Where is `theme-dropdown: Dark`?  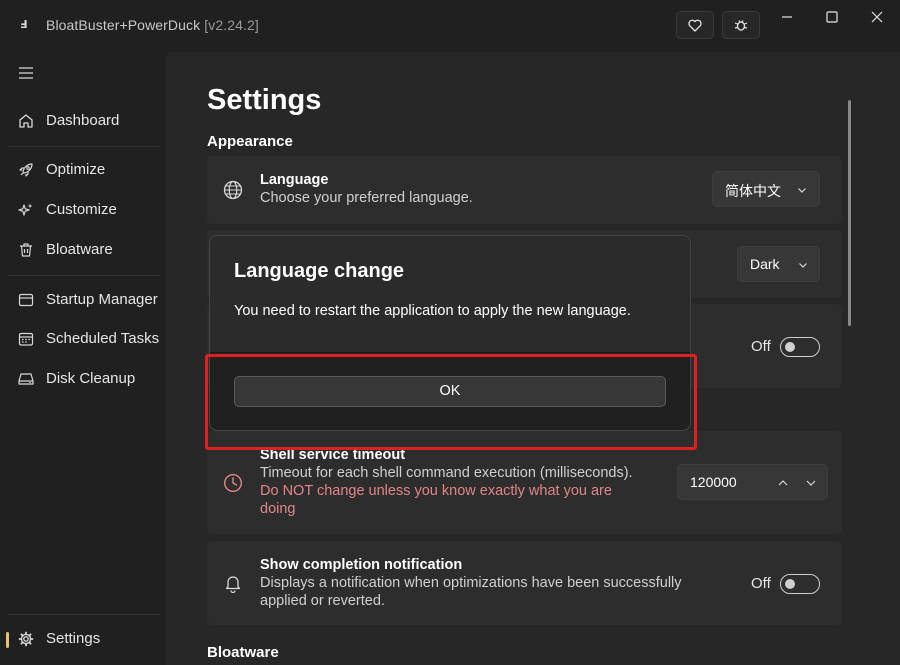 theme-dropdown: Dark is located at coordinates (778, 264).